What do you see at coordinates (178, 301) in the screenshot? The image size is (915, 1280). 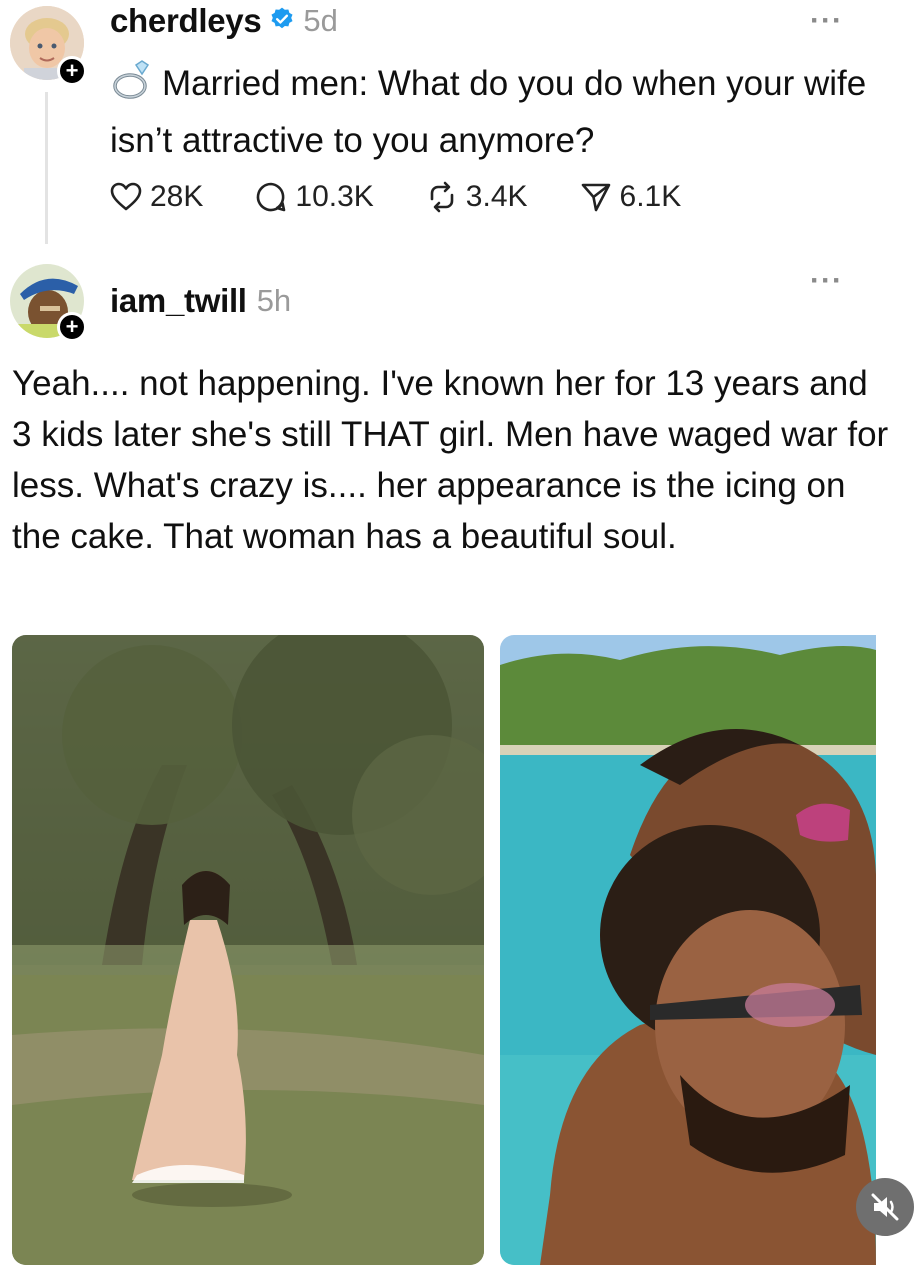 I see `reply-username: iam_twill` at bounding box center [178, 301].